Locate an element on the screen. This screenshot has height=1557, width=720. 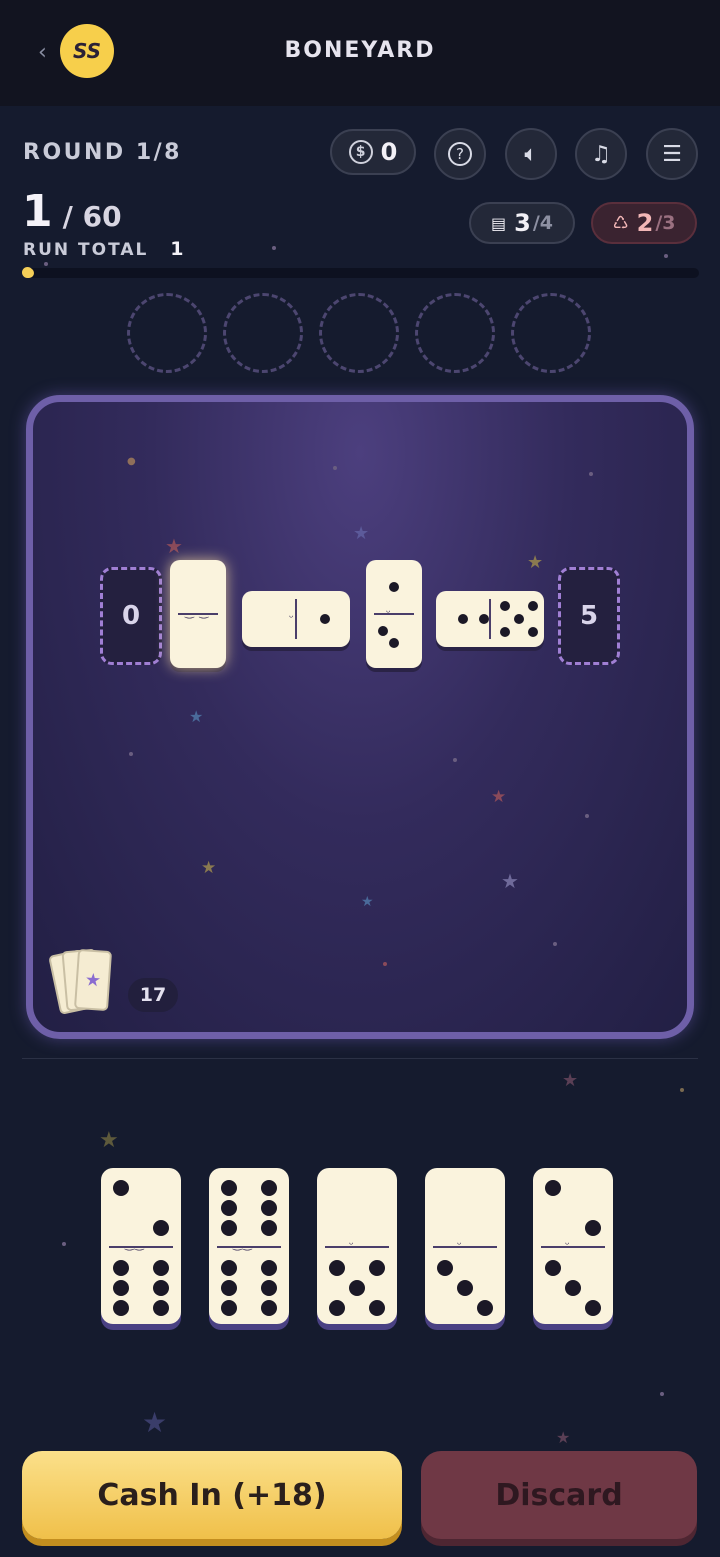
top-bar: ‹ SS BONEYARD is located at coordinates (360, 53).